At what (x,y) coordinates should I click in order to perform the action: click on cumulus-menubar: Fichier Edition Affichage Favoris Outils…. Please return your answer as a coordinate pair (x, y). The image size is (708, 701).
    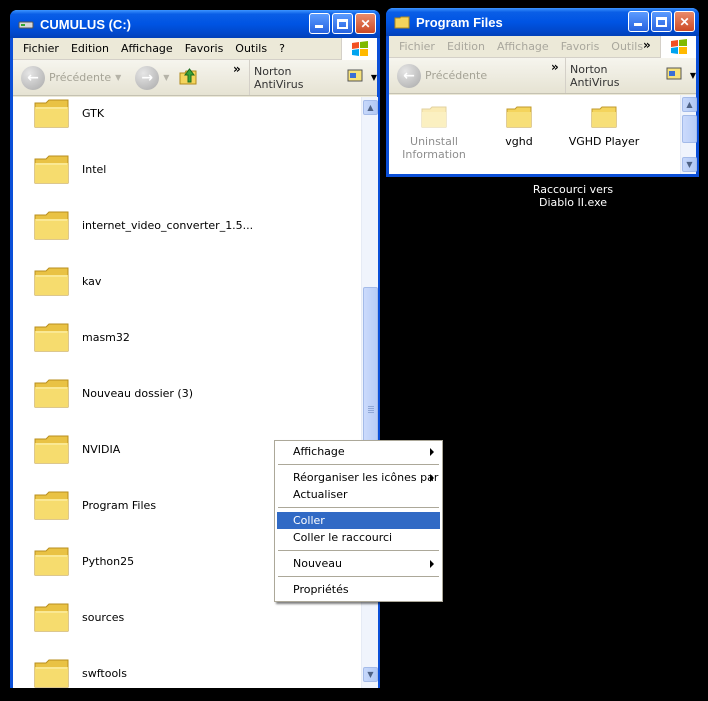
    Looking at the image, I should click on (195, 49).